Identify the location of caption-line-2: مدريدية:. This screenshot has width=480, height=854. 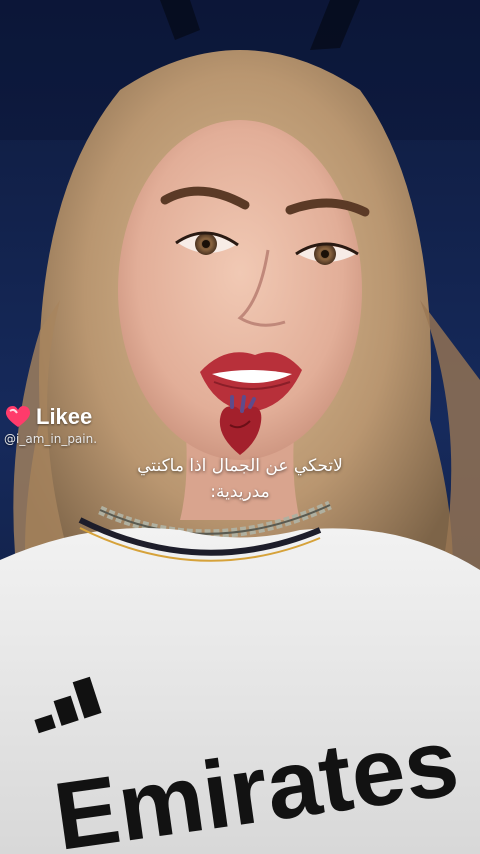
(240, 492).